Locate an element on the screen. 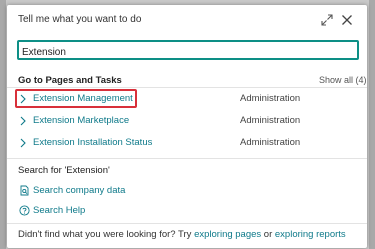 This screenshot has width=375, height=249. search-field is located at coordinates (188, 50).